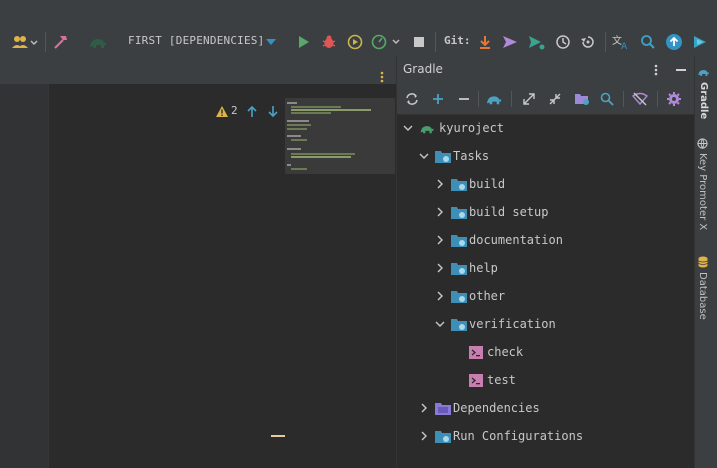 This screenshot has height=468, width=717. What do you see at coordinates (516, 240) in the screenshot?
I see `tree-item-label: documentation` at bounding box center [516, 240].